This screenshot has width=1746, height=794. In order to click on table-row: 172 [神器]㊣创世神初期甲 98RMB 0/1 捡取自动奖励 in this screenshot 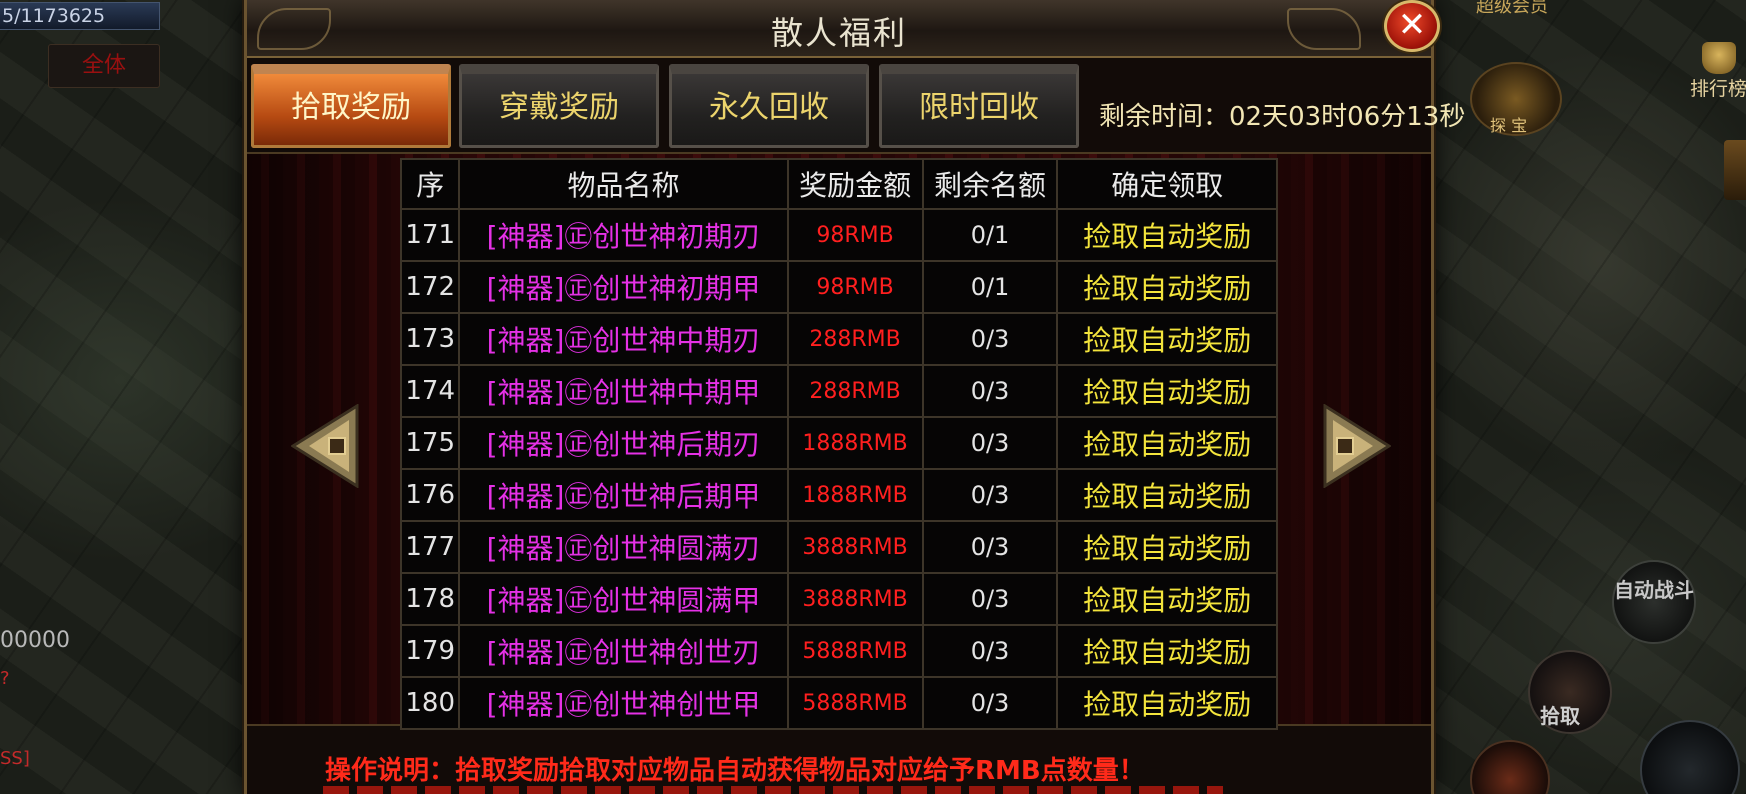, I will do `click(838, 287)`.